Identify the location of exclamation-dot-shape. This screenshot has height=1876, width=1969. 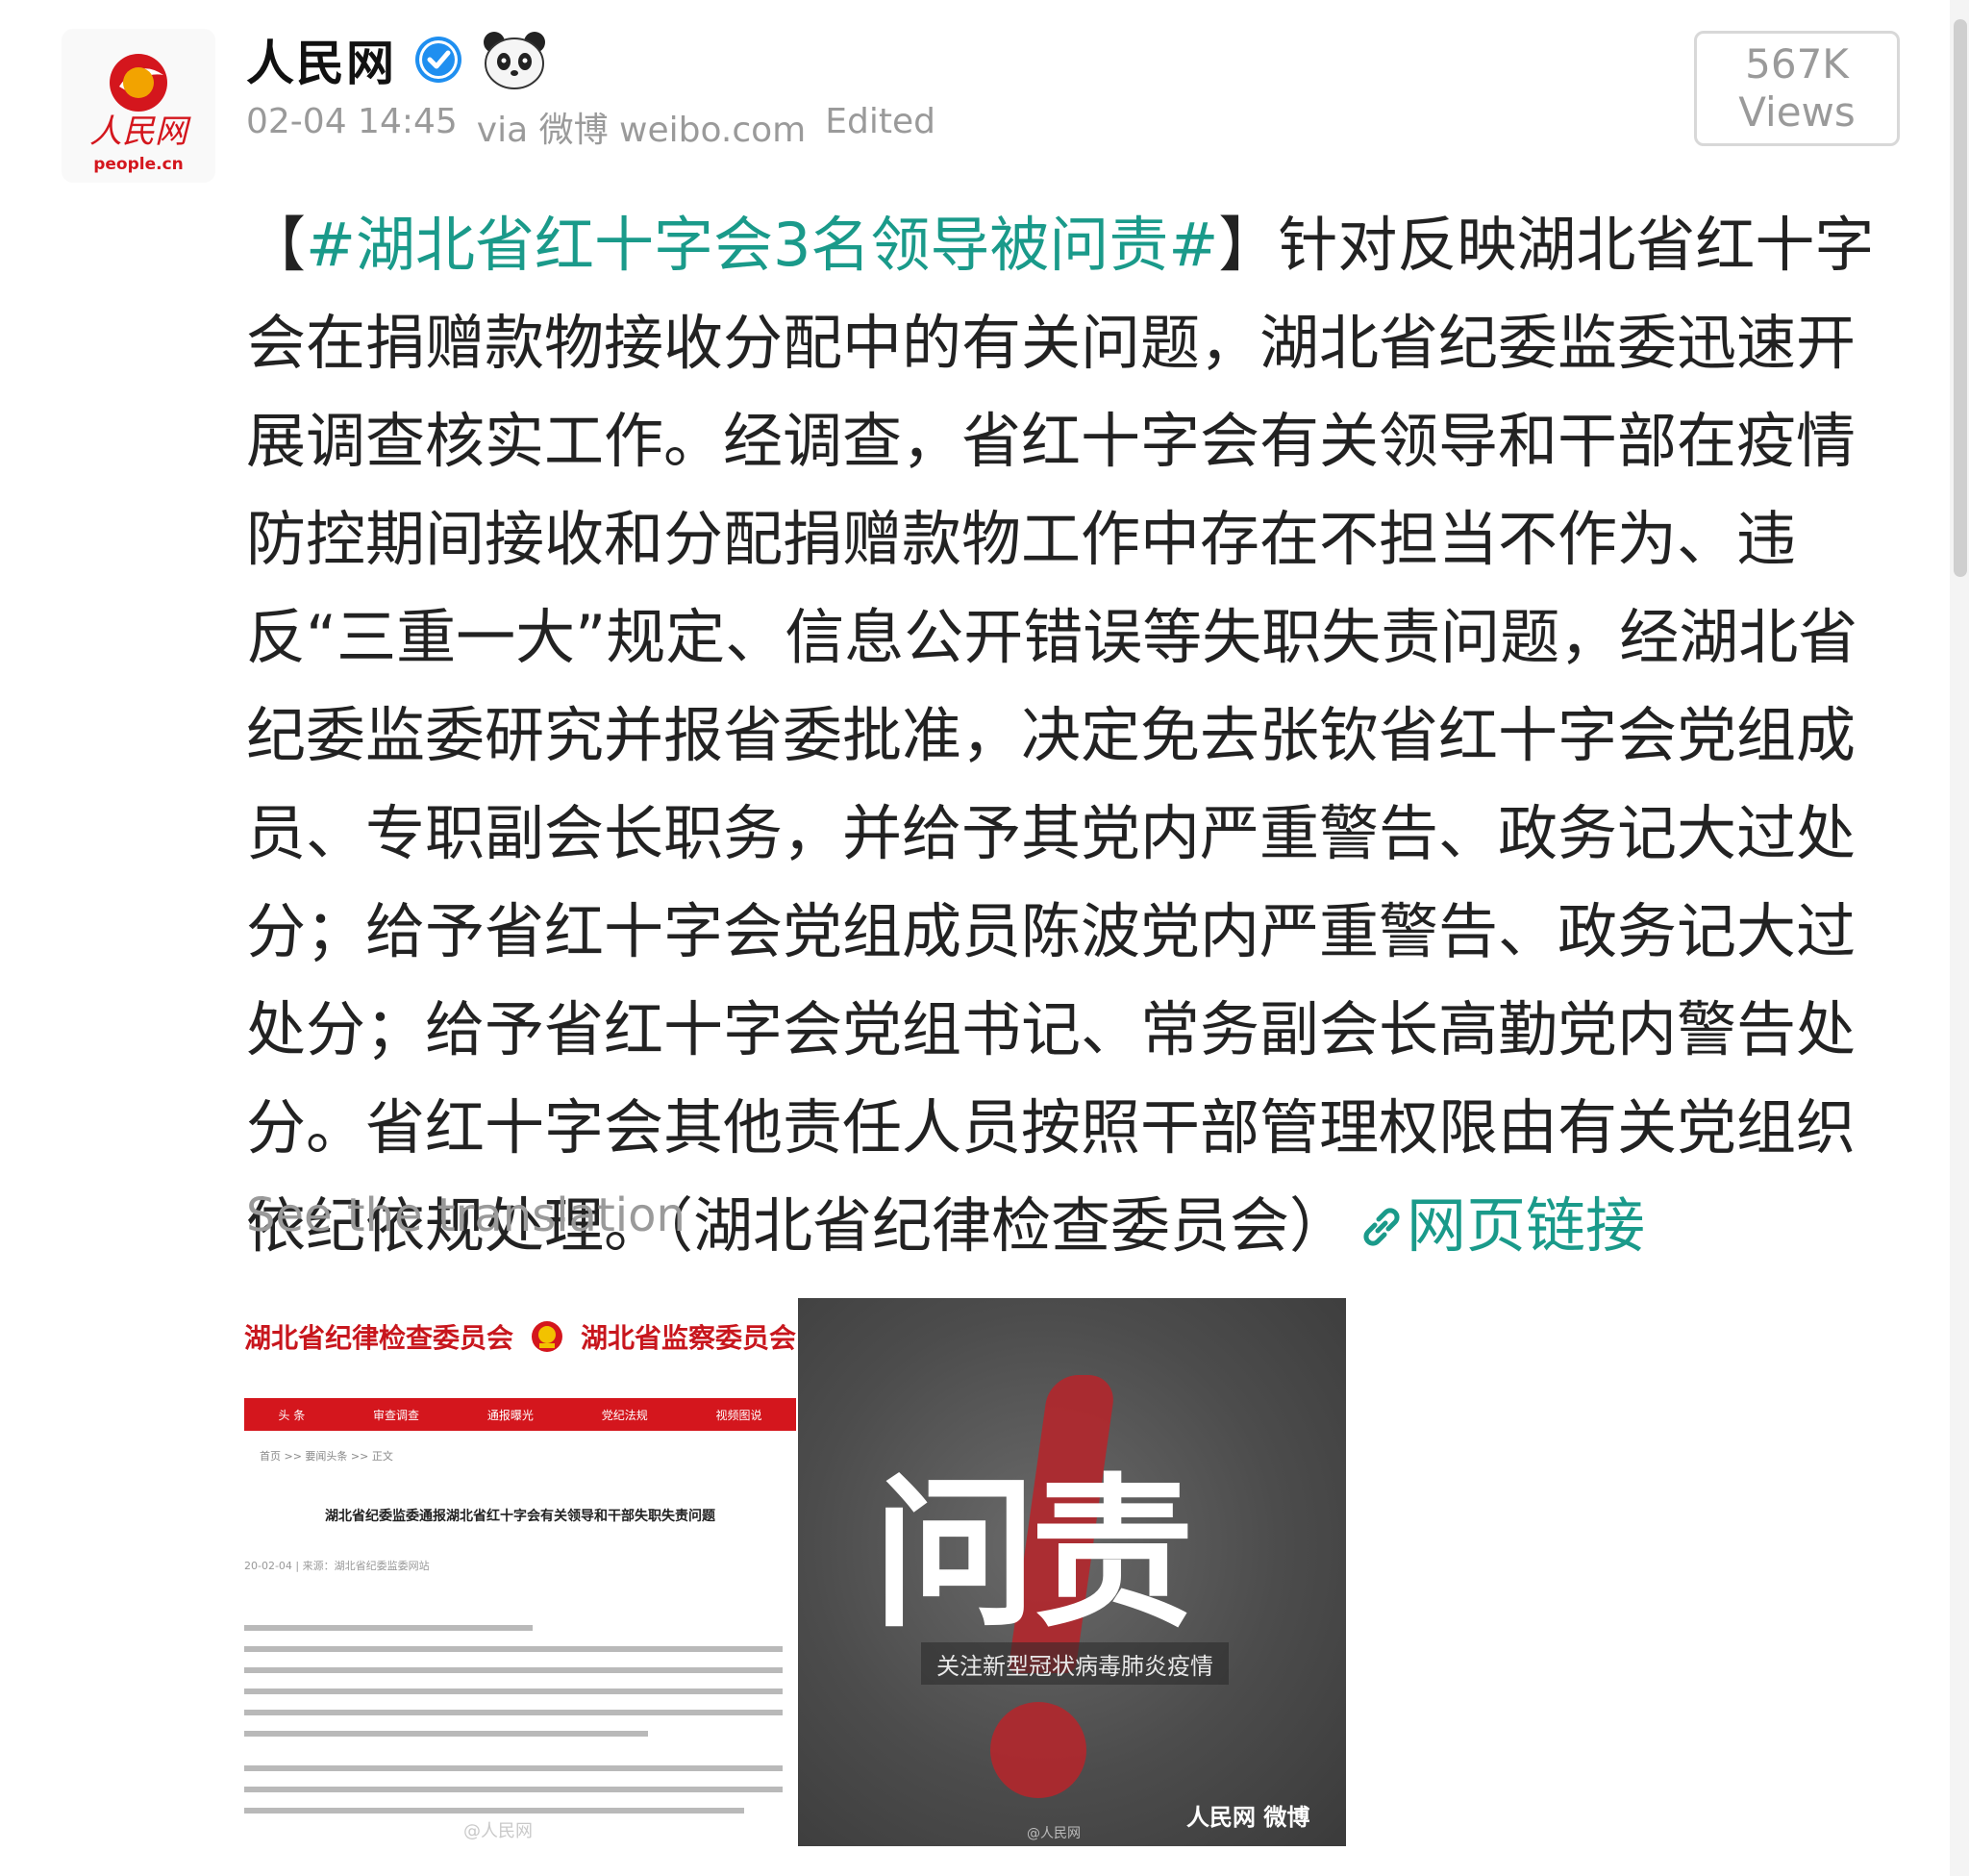
(1038, 1750).